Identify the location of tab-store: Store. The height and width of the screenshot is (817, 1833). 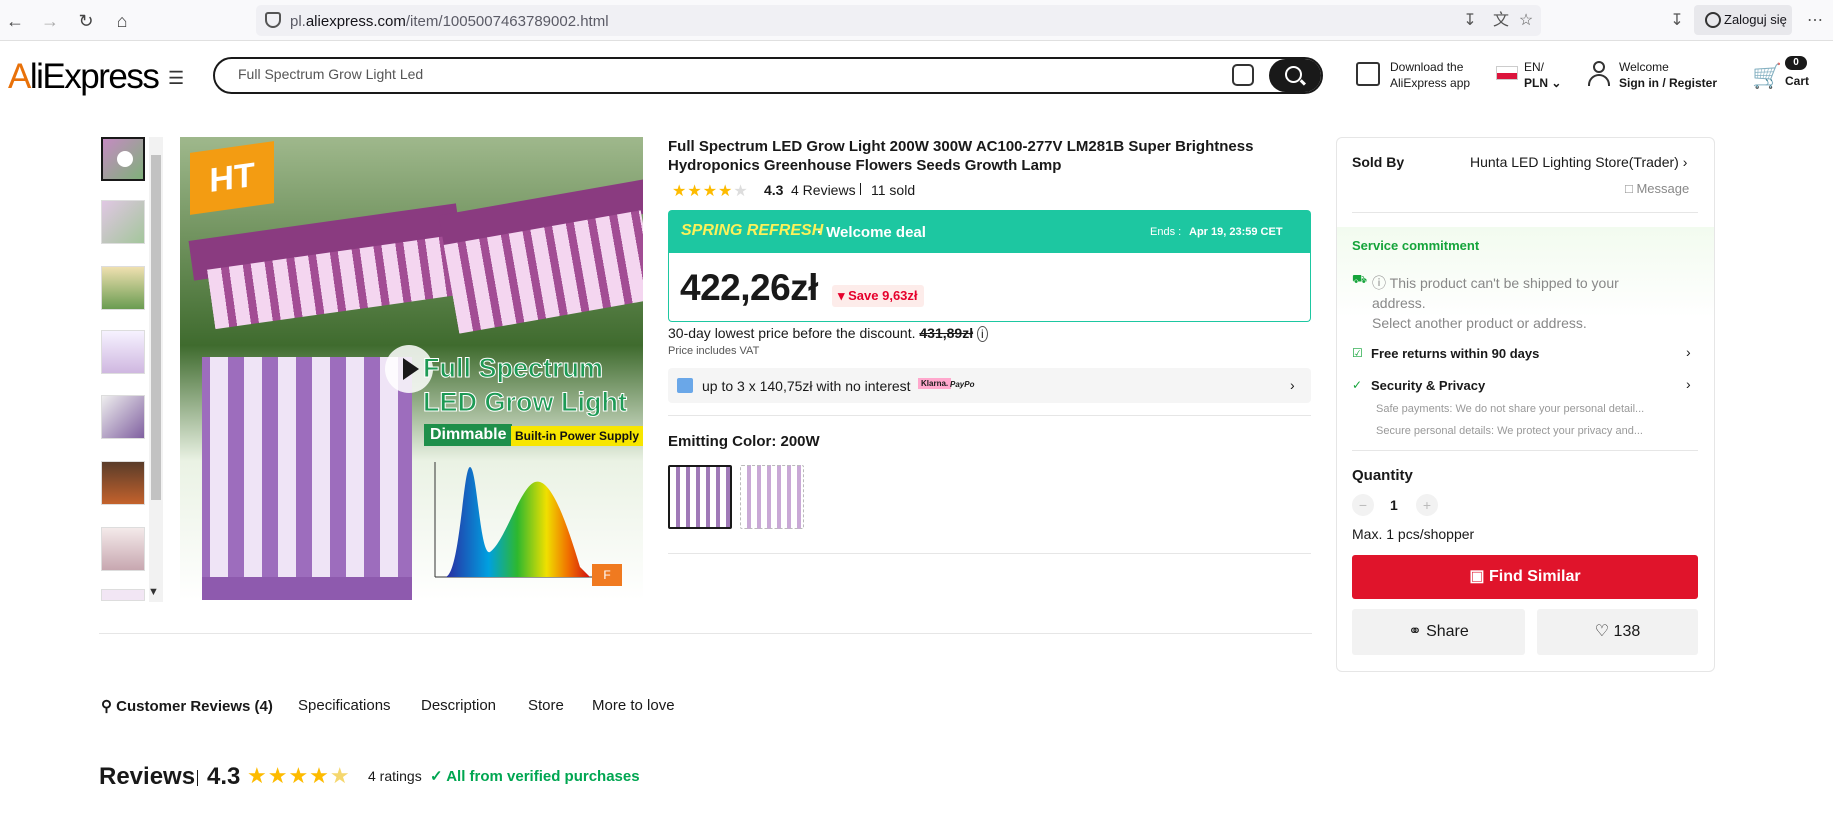
(546, 705).